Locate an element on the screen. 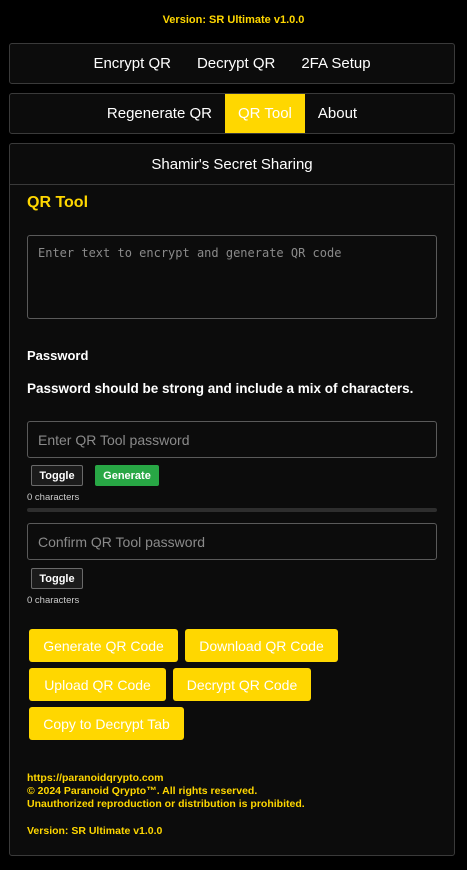 Image resolution: width=467 pixels, height=870 pixels. generate-qr-button: Generate QR Code is located at coordinates (103, 645).